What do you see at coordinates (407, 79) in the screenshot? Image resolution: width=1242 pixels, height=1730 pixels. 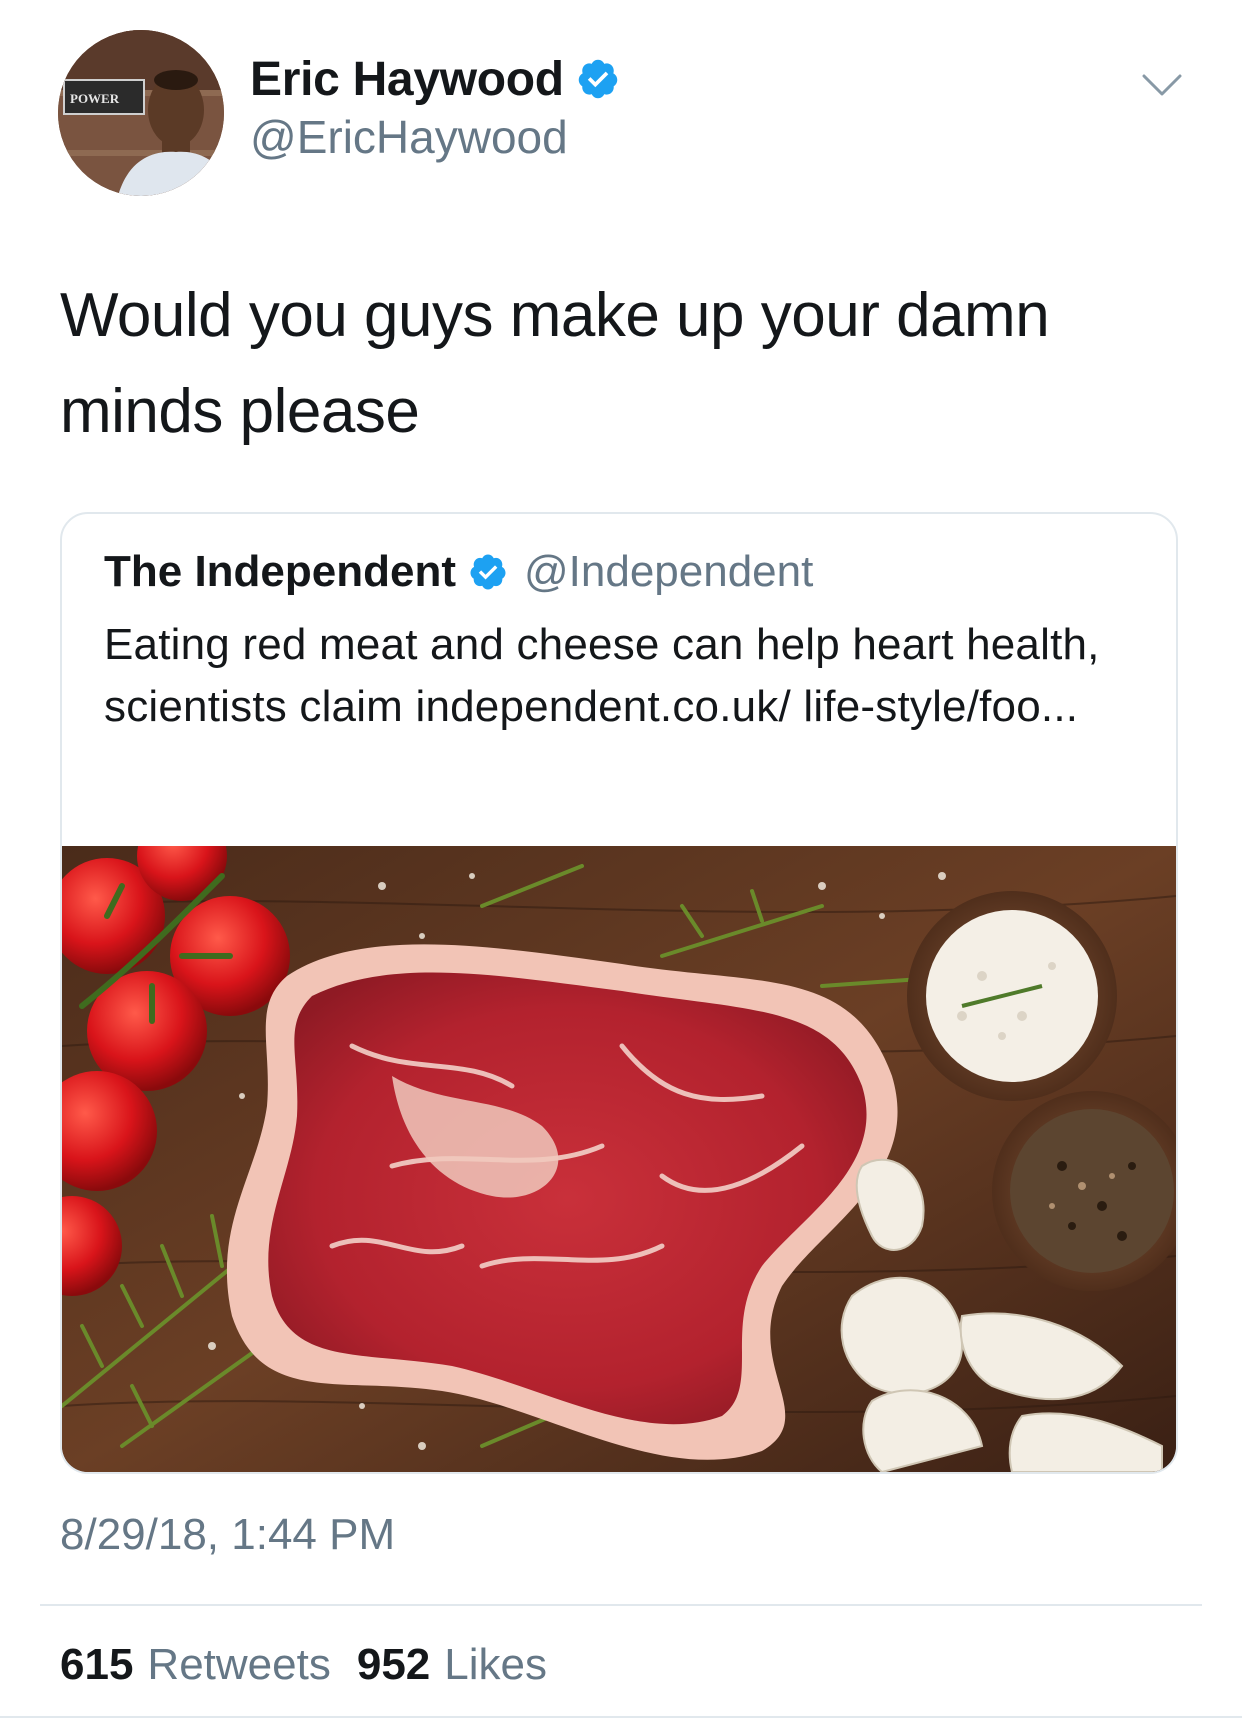 I see `author-display-name: Eric Haywood` at bounding box center [407, 79].